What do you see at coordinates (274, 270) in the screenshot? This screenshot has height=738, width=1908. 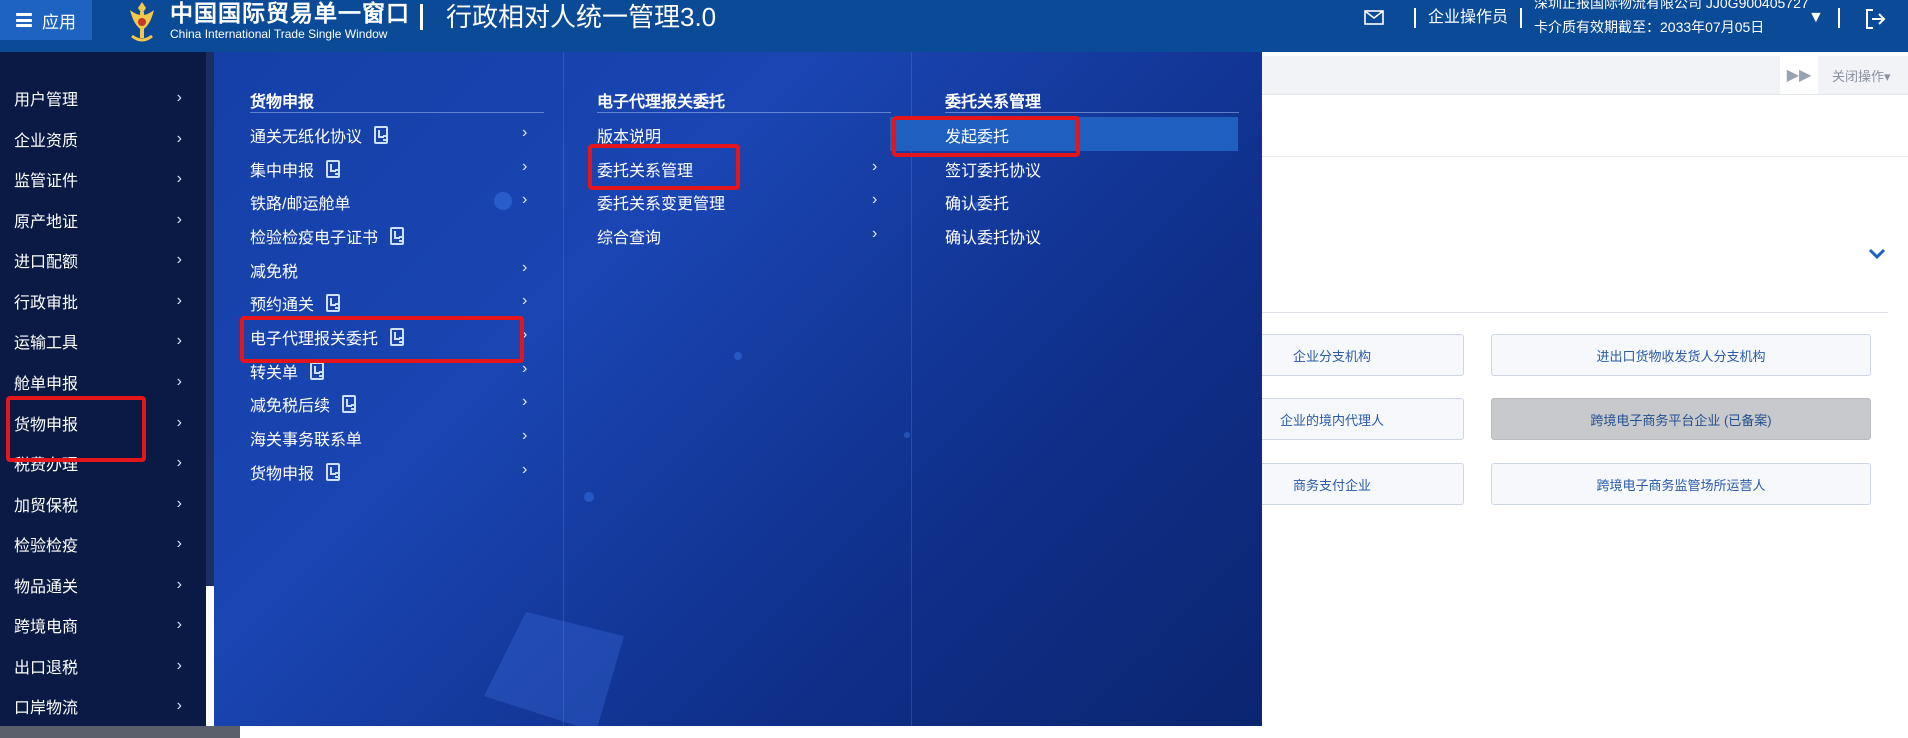 I see `menu-item: 减免税` at bounding box center [274, 270].